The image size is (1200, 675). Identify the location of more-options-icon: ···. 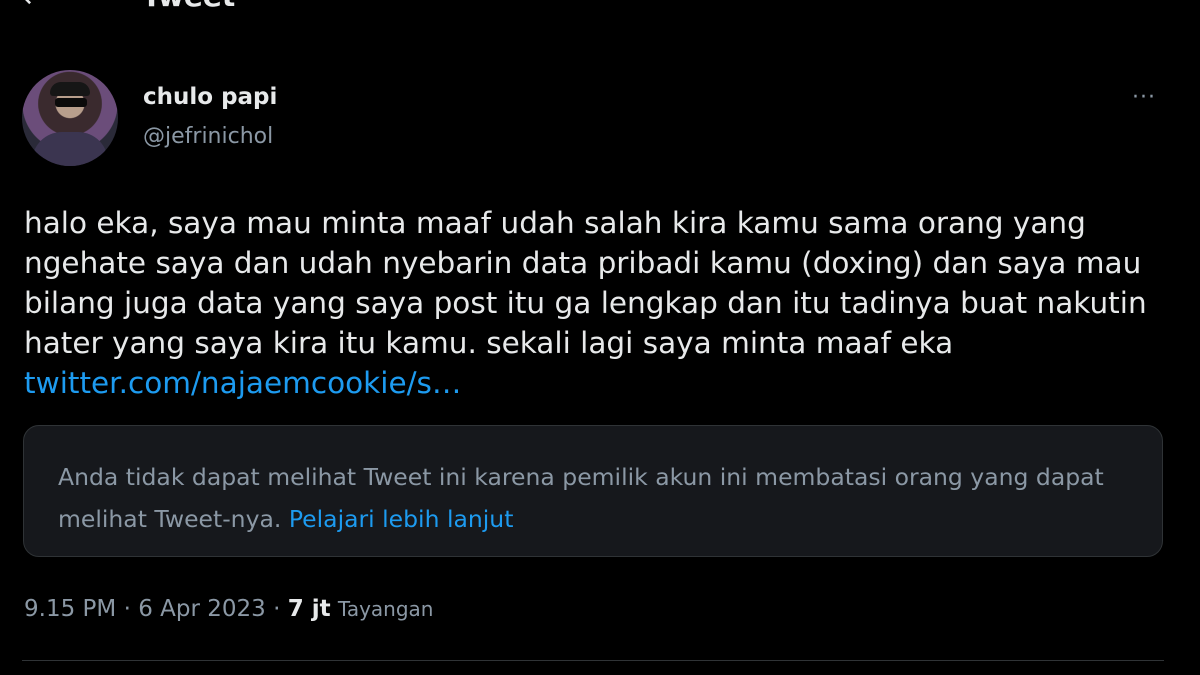
(1144, 98).